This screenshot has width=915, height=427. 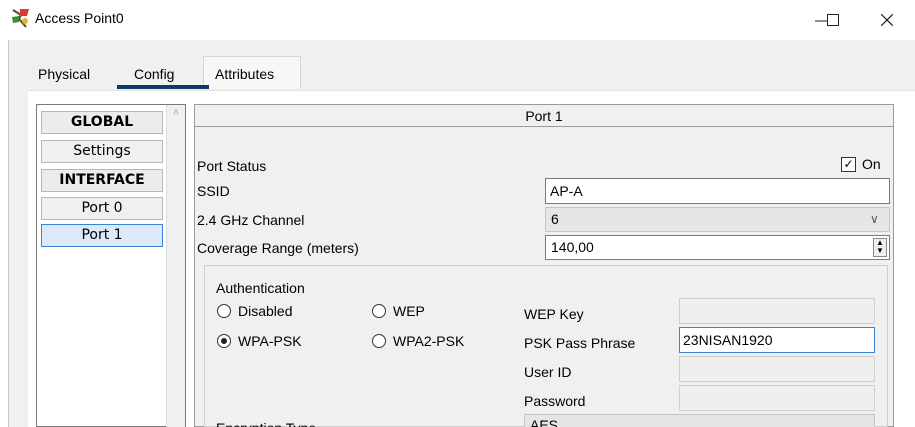 What do you see at coordinates (266, 423) in the screenshot?
I see `encryption-type-label: Encryption Type` at bounding box center [266, 423].